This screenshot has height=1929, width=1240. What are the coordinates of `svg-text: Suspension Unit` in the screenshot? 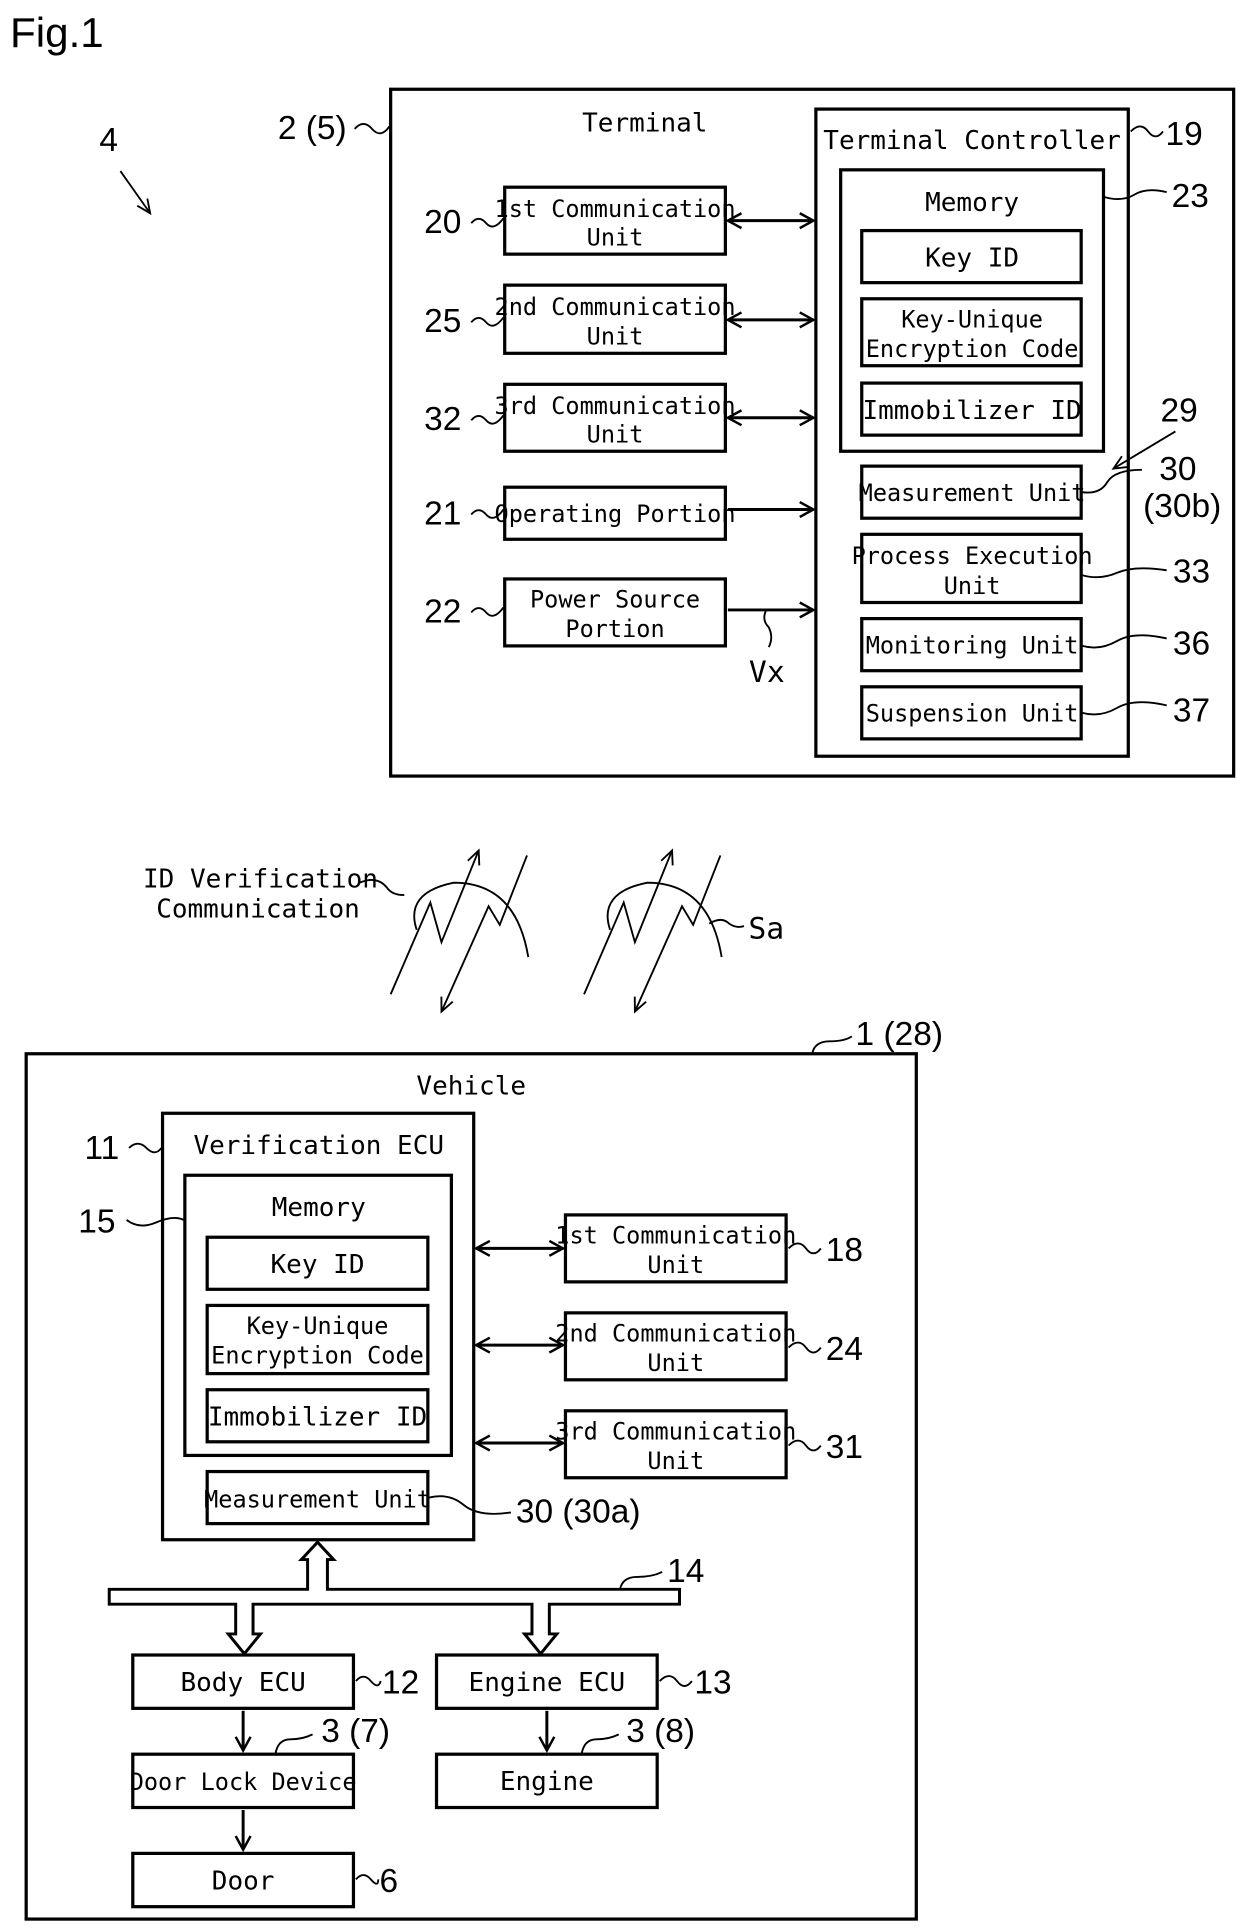 It's located at (972, 714).